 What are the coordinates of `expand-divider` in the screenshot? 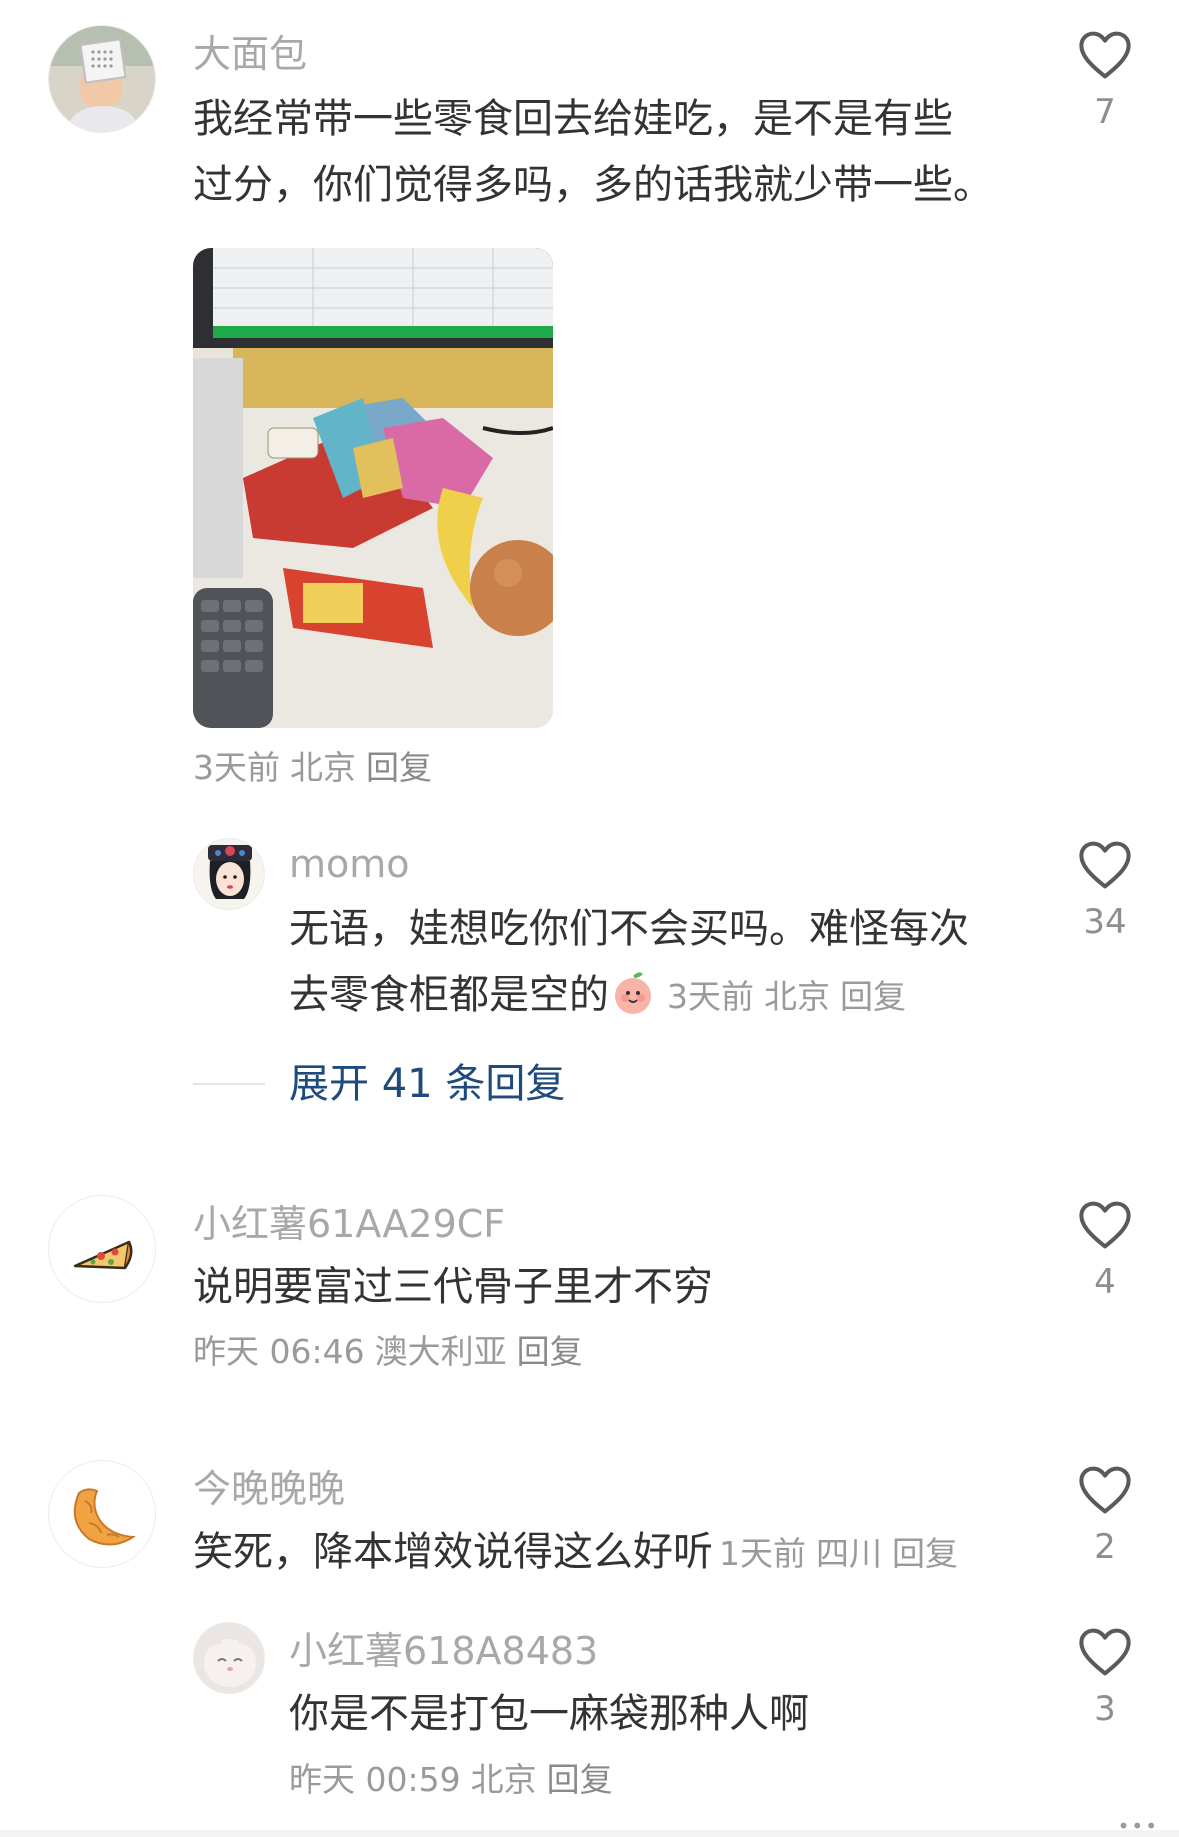 It's located at (229, 1084).